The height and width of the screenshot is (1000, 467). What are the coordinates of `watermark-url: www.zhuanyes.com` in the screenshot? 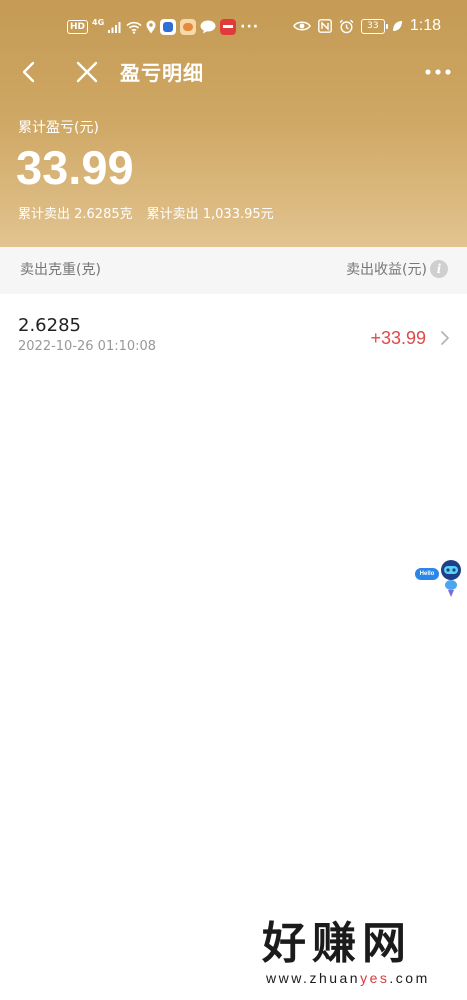 It's located at (353, 978).